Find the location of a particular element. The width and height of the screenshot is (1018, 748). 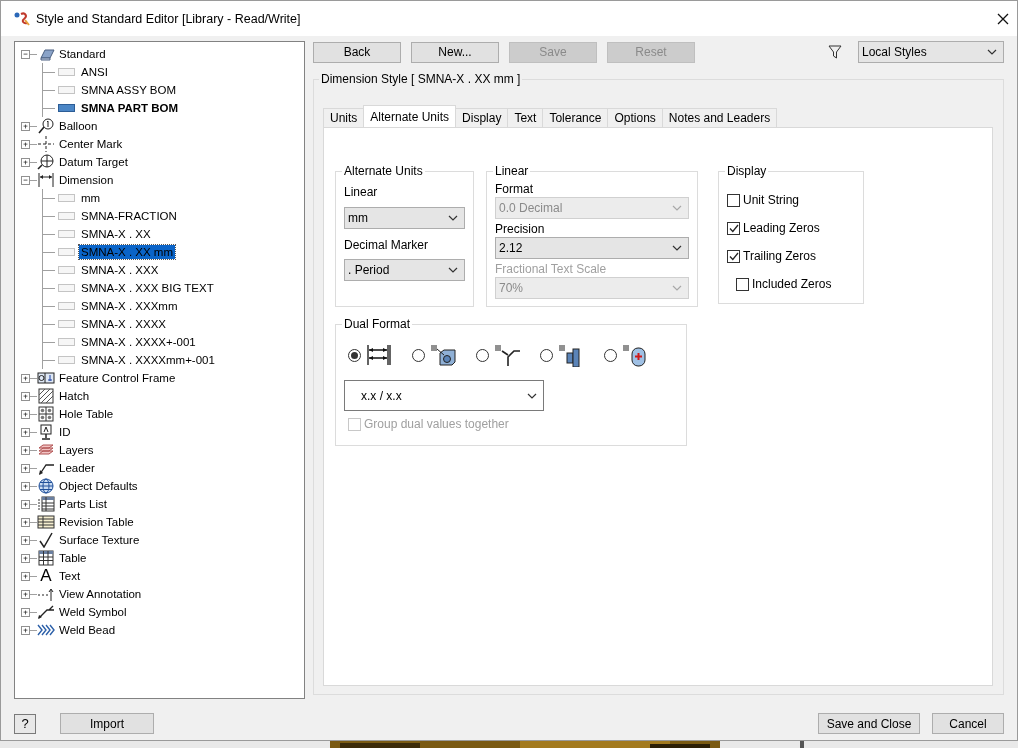

tab: Options is located at coordinates (635, 117).